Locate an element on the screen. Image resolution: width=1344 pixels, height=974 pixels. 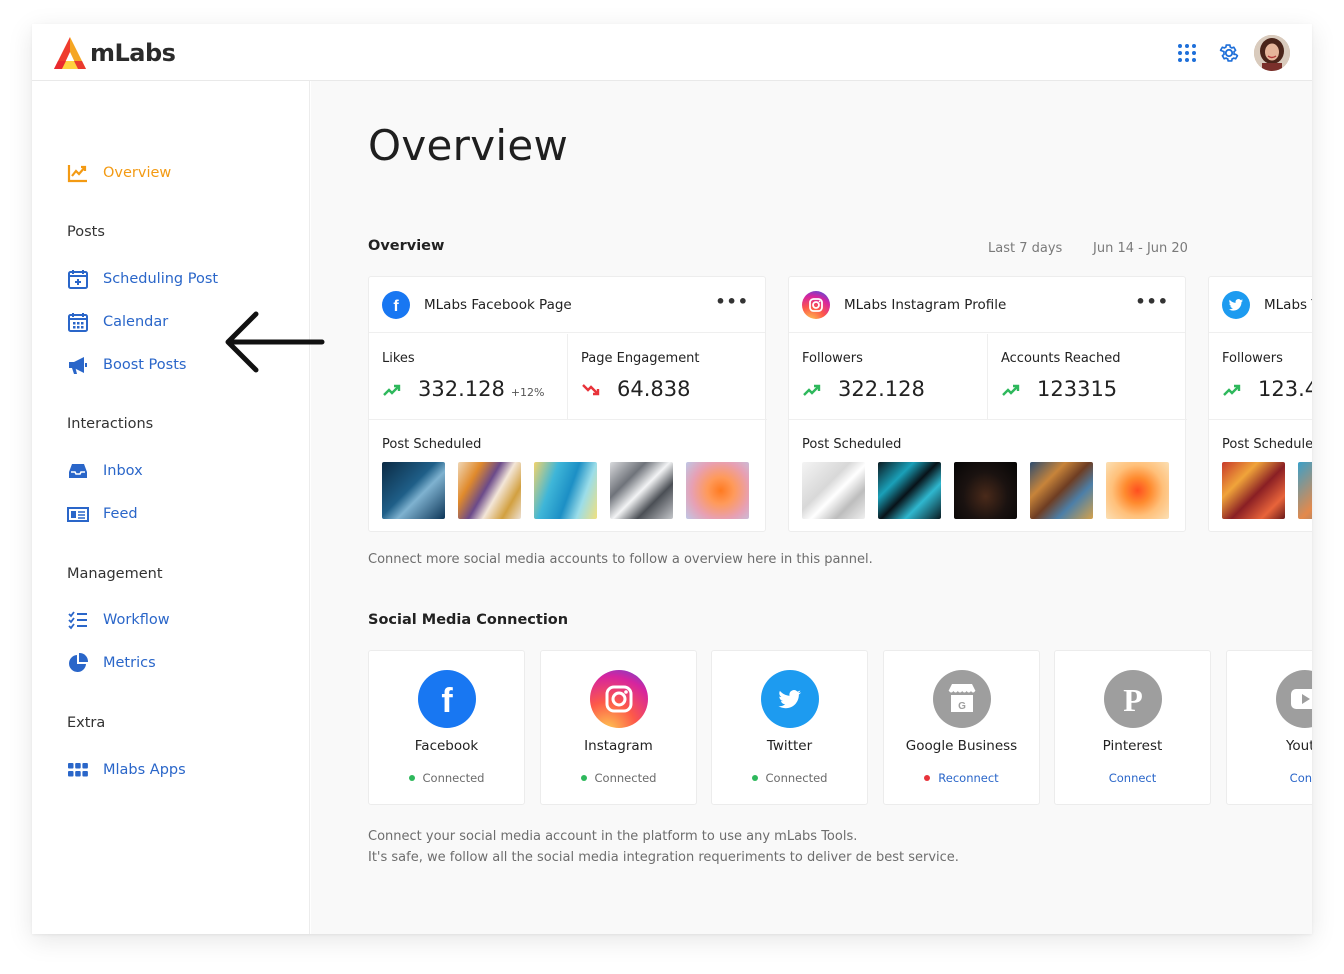
sidebar-item-mlabs-apps: Mlabs Apps is located at coordinates (126, 770).